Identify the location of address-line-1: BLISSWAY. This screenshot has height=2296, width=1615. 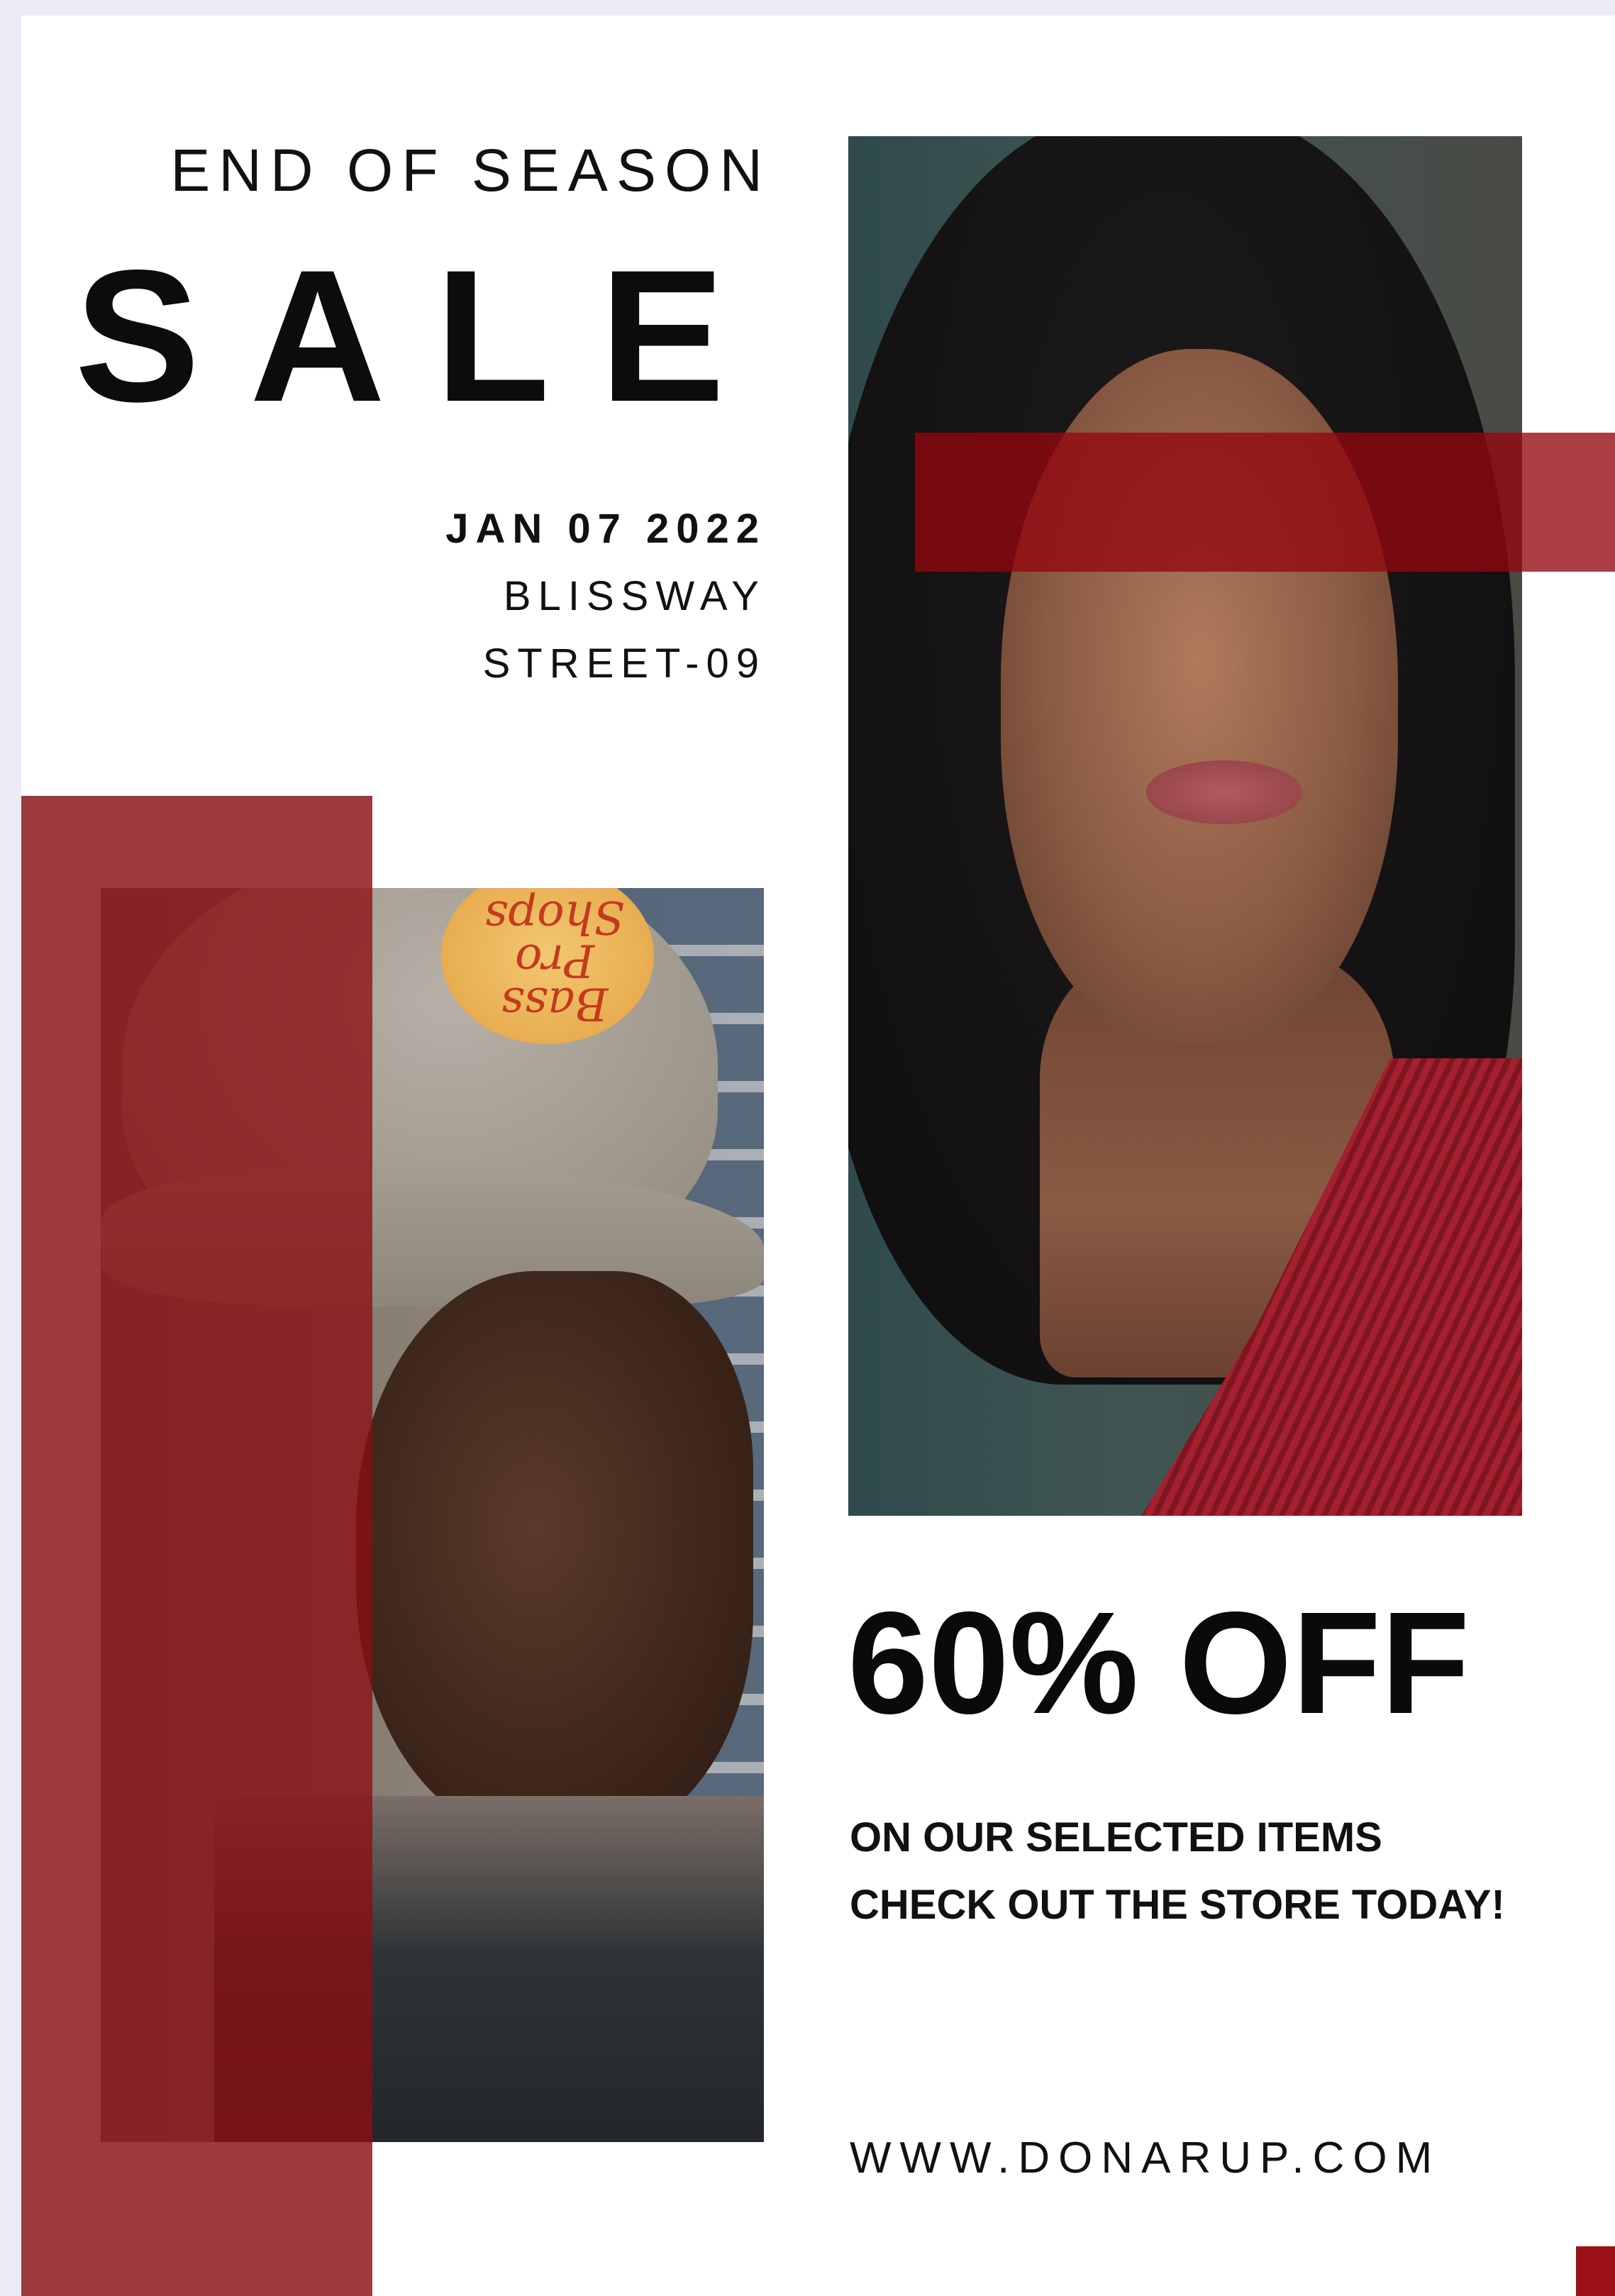
(634, 596).